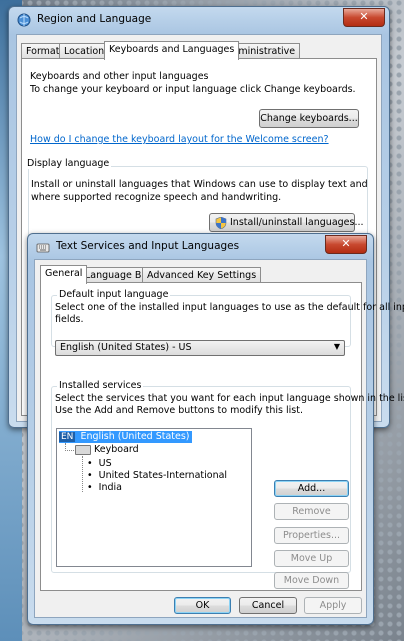  What do you see at coordinates (116, 449) in the screenshot?
I see `tree-keyboard-label: Keyboard` at bounding box center [116, 449].